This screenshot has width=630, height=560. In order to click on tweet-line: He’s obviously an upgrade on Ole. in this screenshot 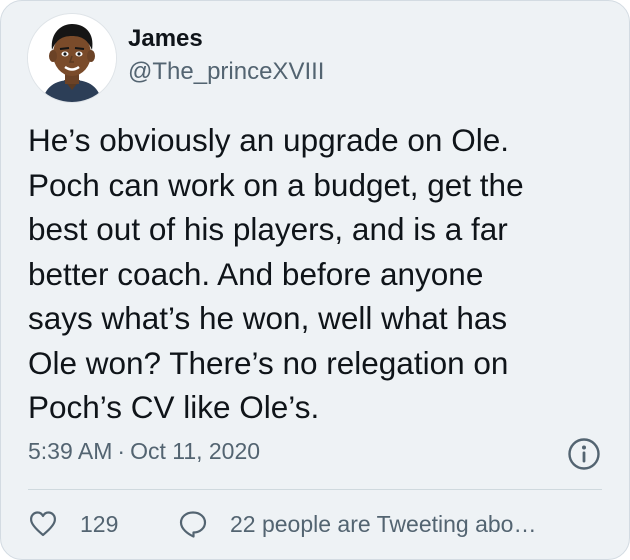, I will do `click(268, 140)`.